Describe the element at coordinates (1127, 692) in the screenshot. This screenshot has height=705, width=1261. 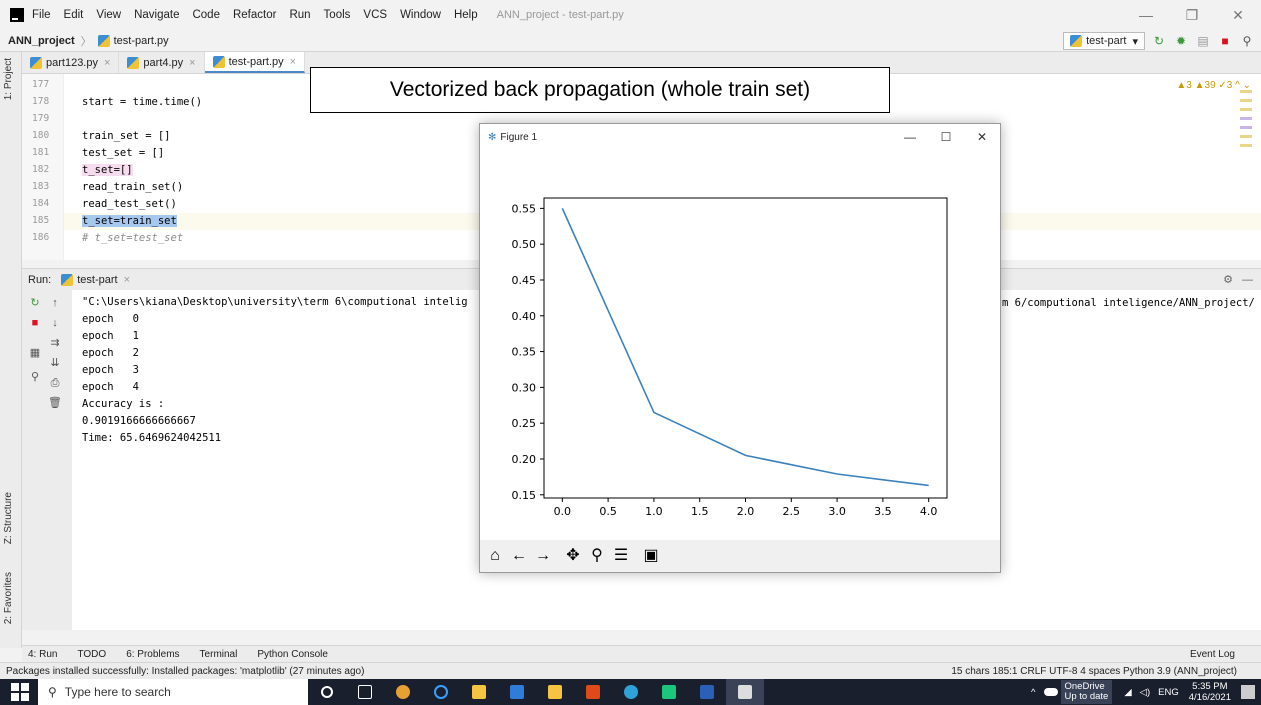
I see `network-icon: ◢` at that location.